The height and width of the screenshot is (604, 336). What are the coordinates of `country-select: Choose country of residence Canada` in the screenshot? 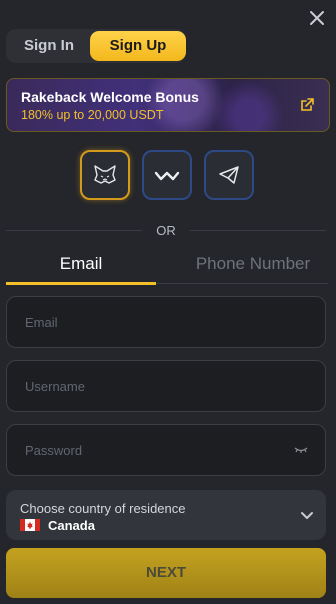 It's located at (166, 515).